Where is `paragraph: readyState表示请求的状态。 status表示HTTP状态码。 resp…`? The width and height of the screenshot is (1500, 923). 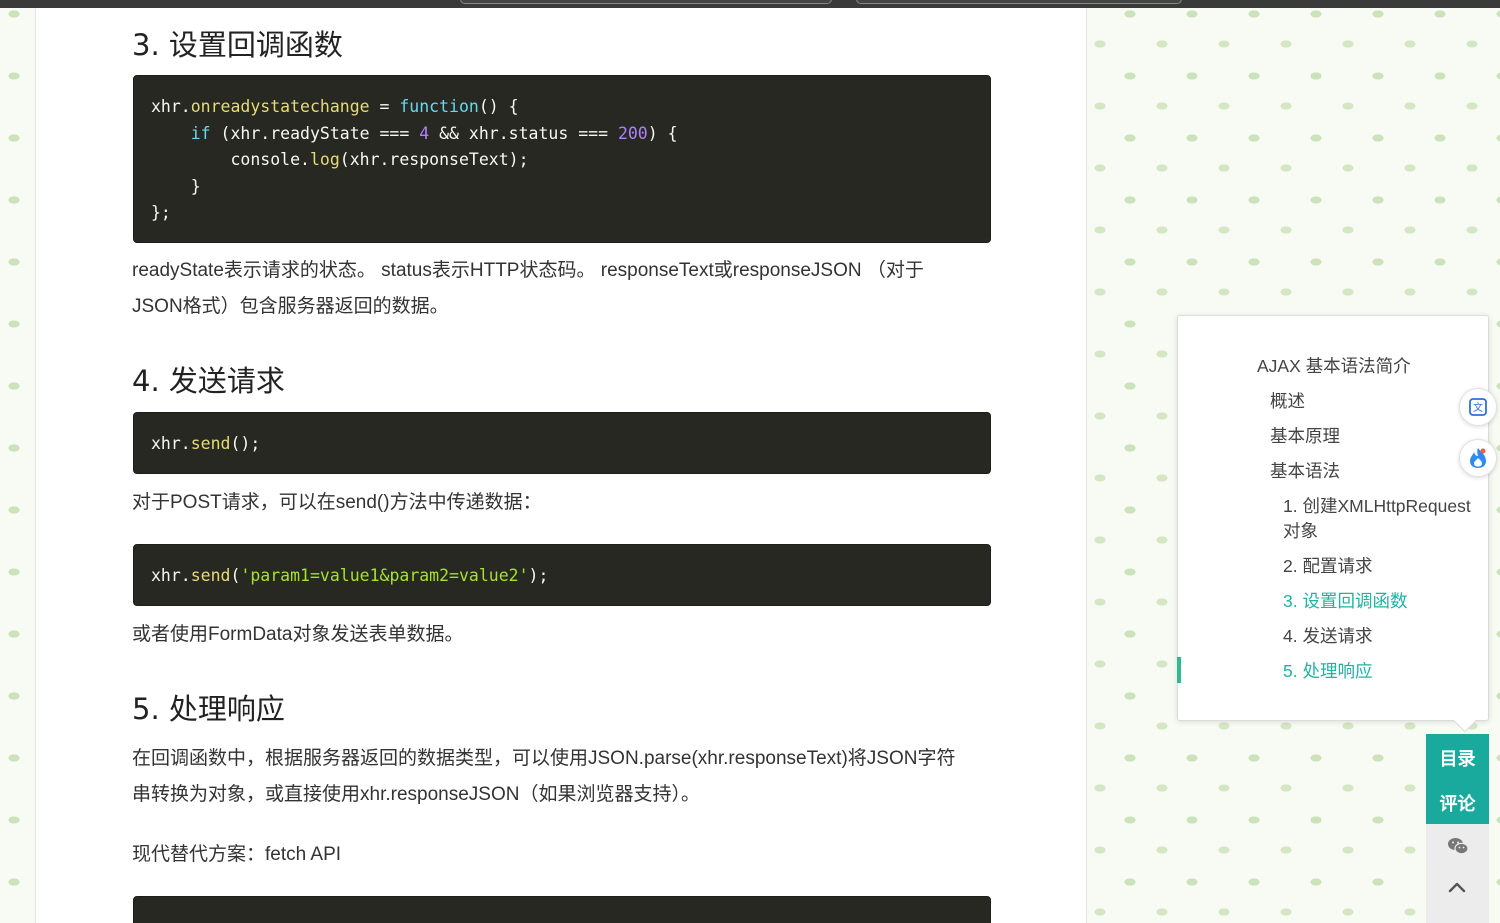 paragraph: readyState表示请求的状态。 status表示HTTP状态码。 resp… is located at coordinates (528, 288).